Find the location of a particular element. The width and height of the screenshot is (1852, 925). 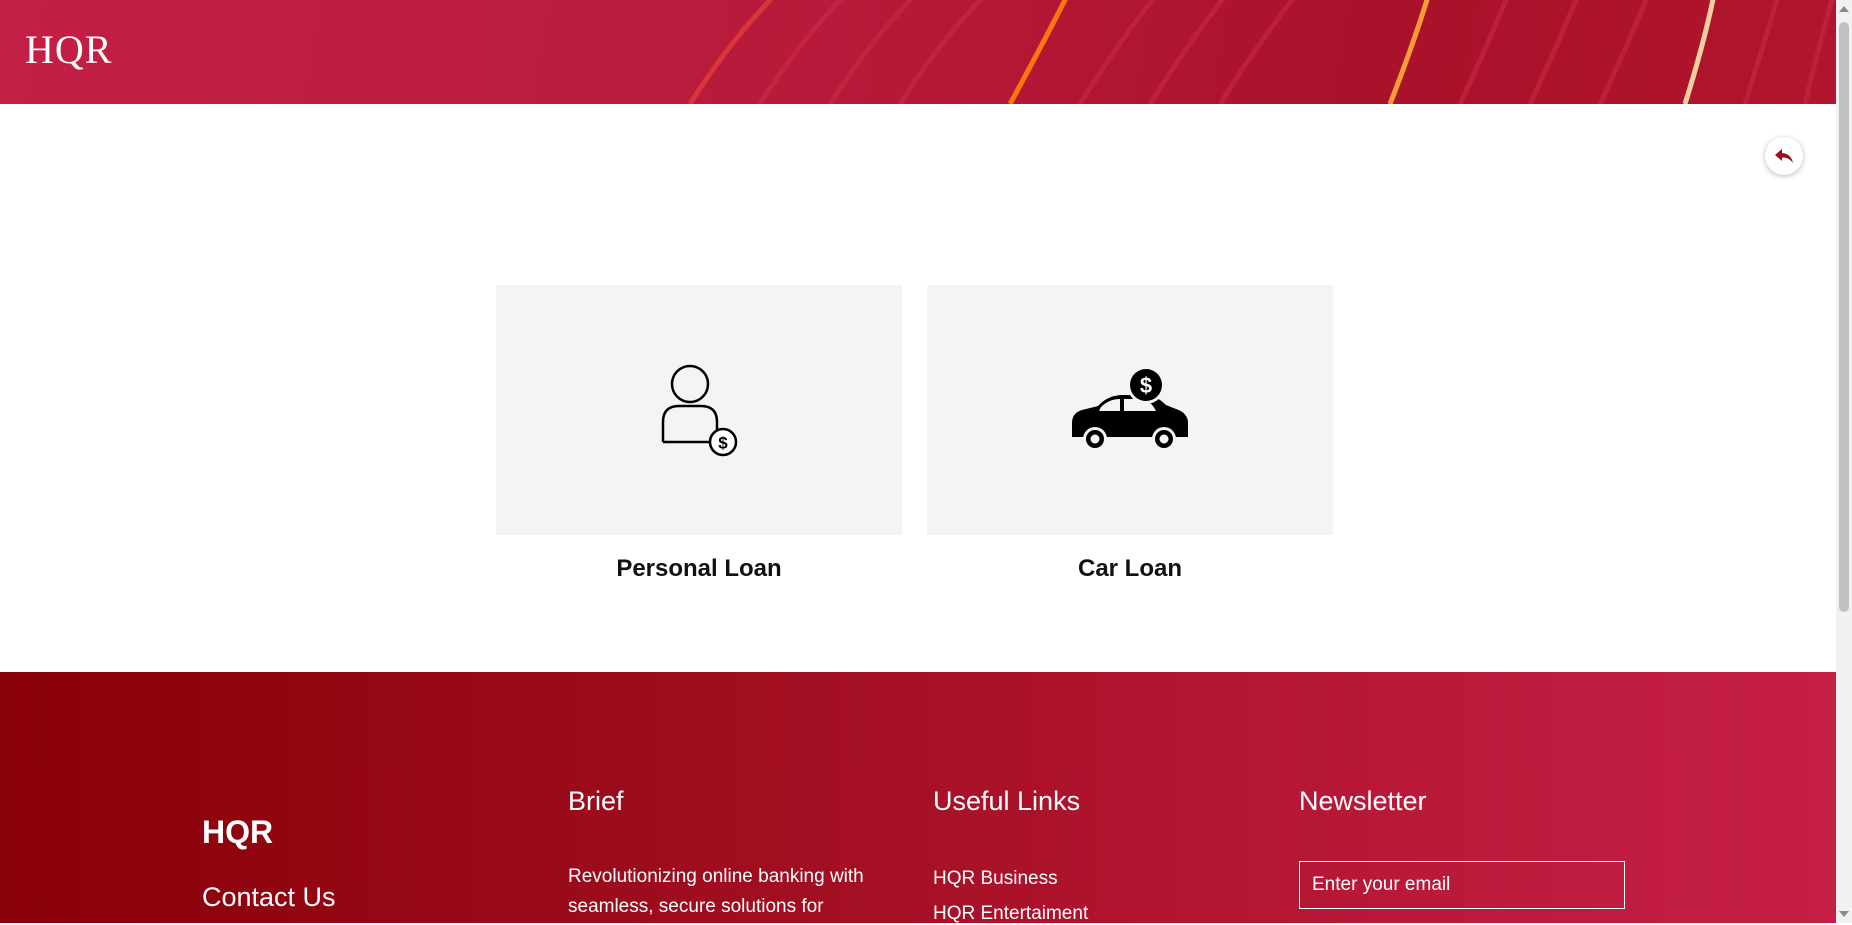

brand-logo: HQR is located at coordinates (68, 50).